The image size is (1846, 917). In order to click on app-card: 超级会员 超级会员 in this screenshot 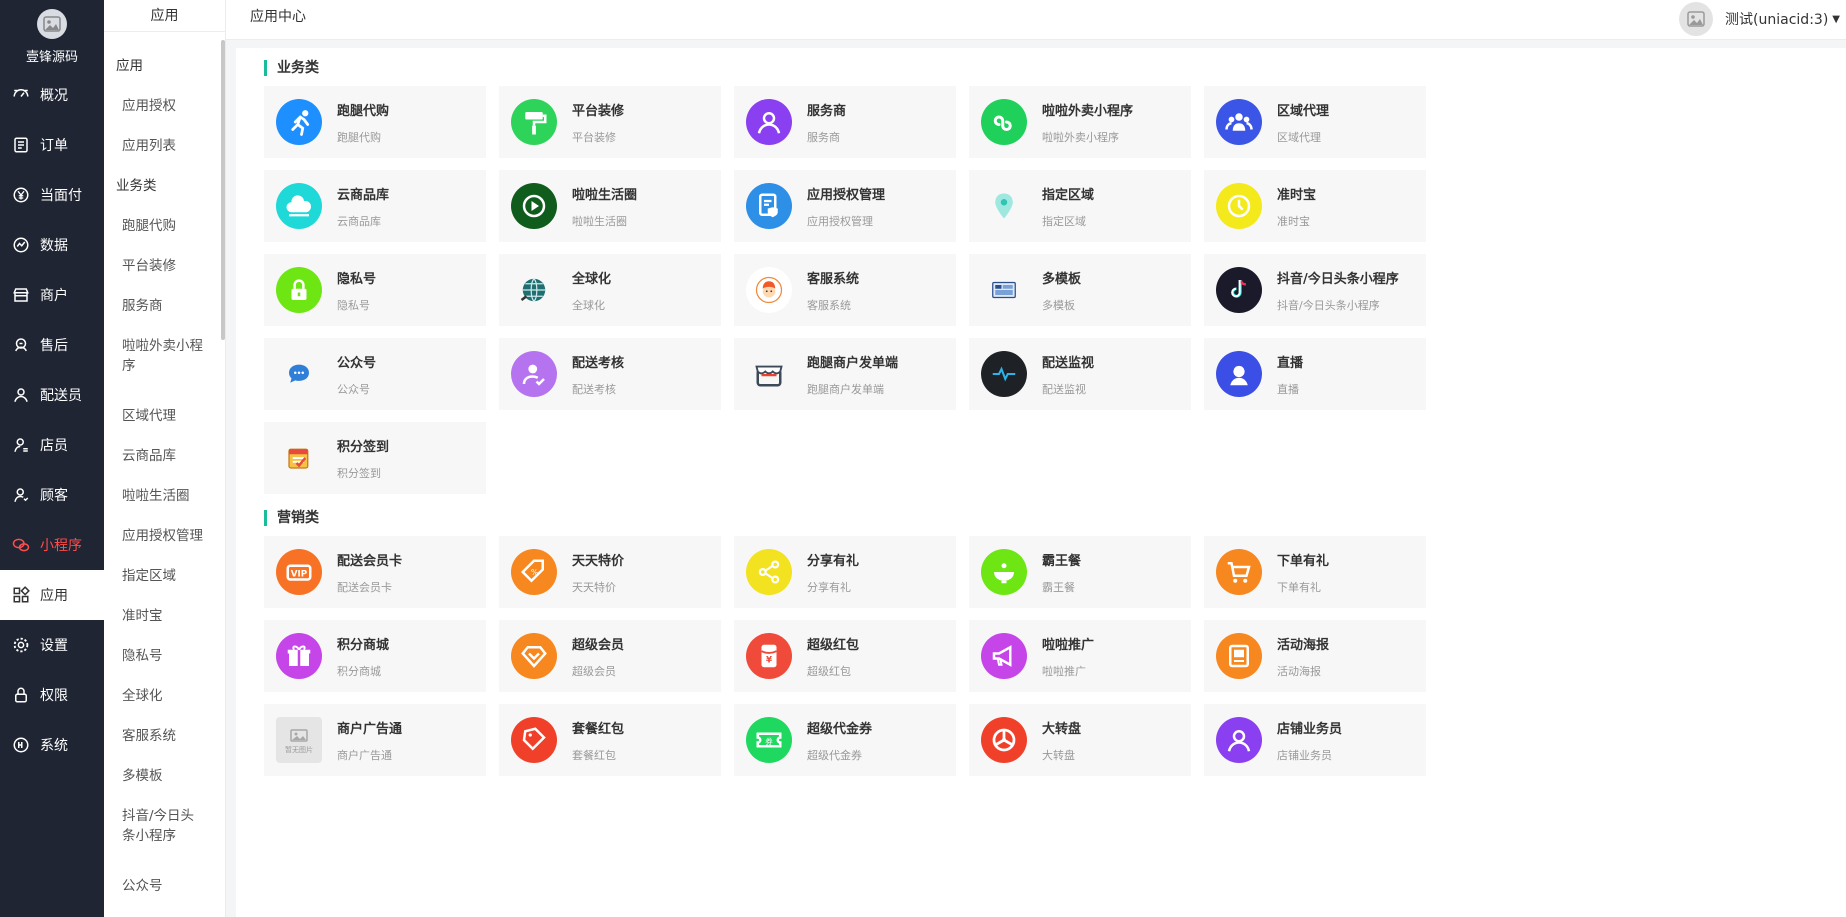, I will do `click(610, 656)`.